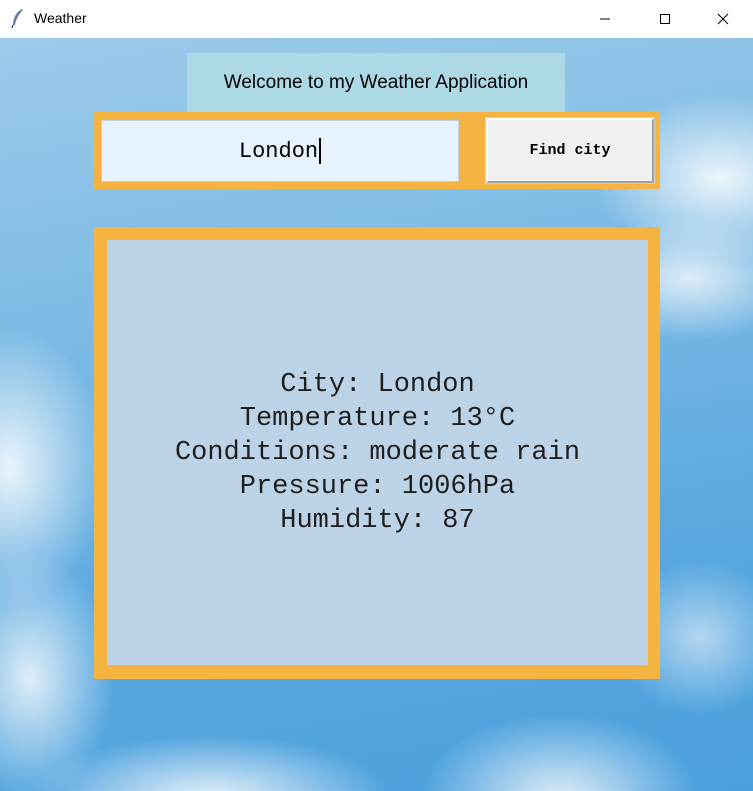 Image resolution: width=753 pixels, height=791 pixels. What do you see at coordinates (377, 384) in the screenshot?
I see `result-city: City: London` at bounding box center [377, 384].